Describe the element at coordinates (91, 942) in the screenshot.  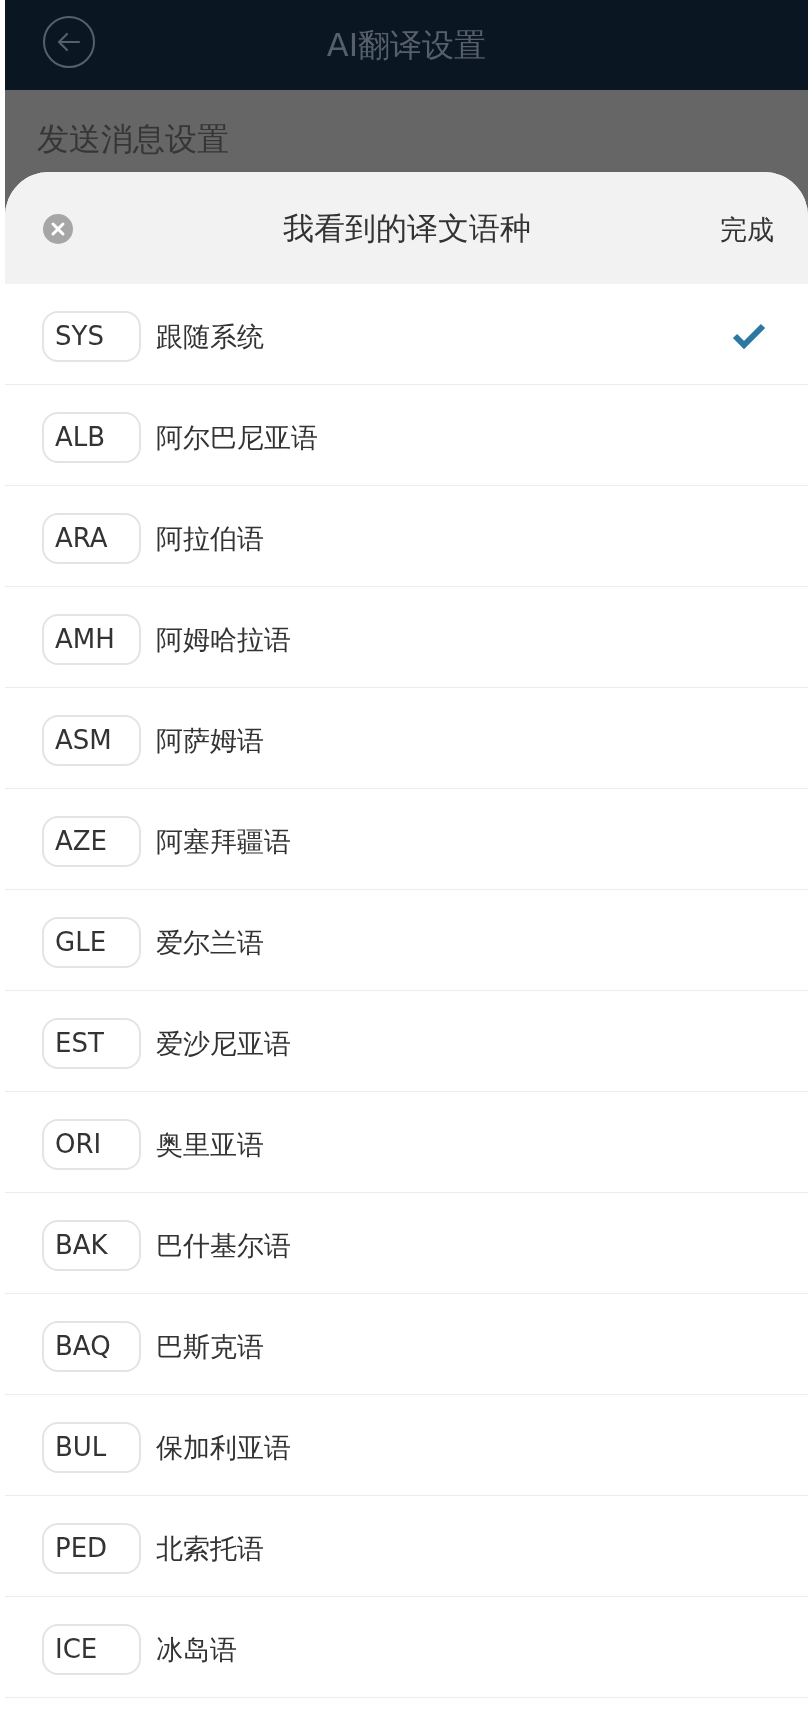
I see `language-code-tag: GLE` at that location.